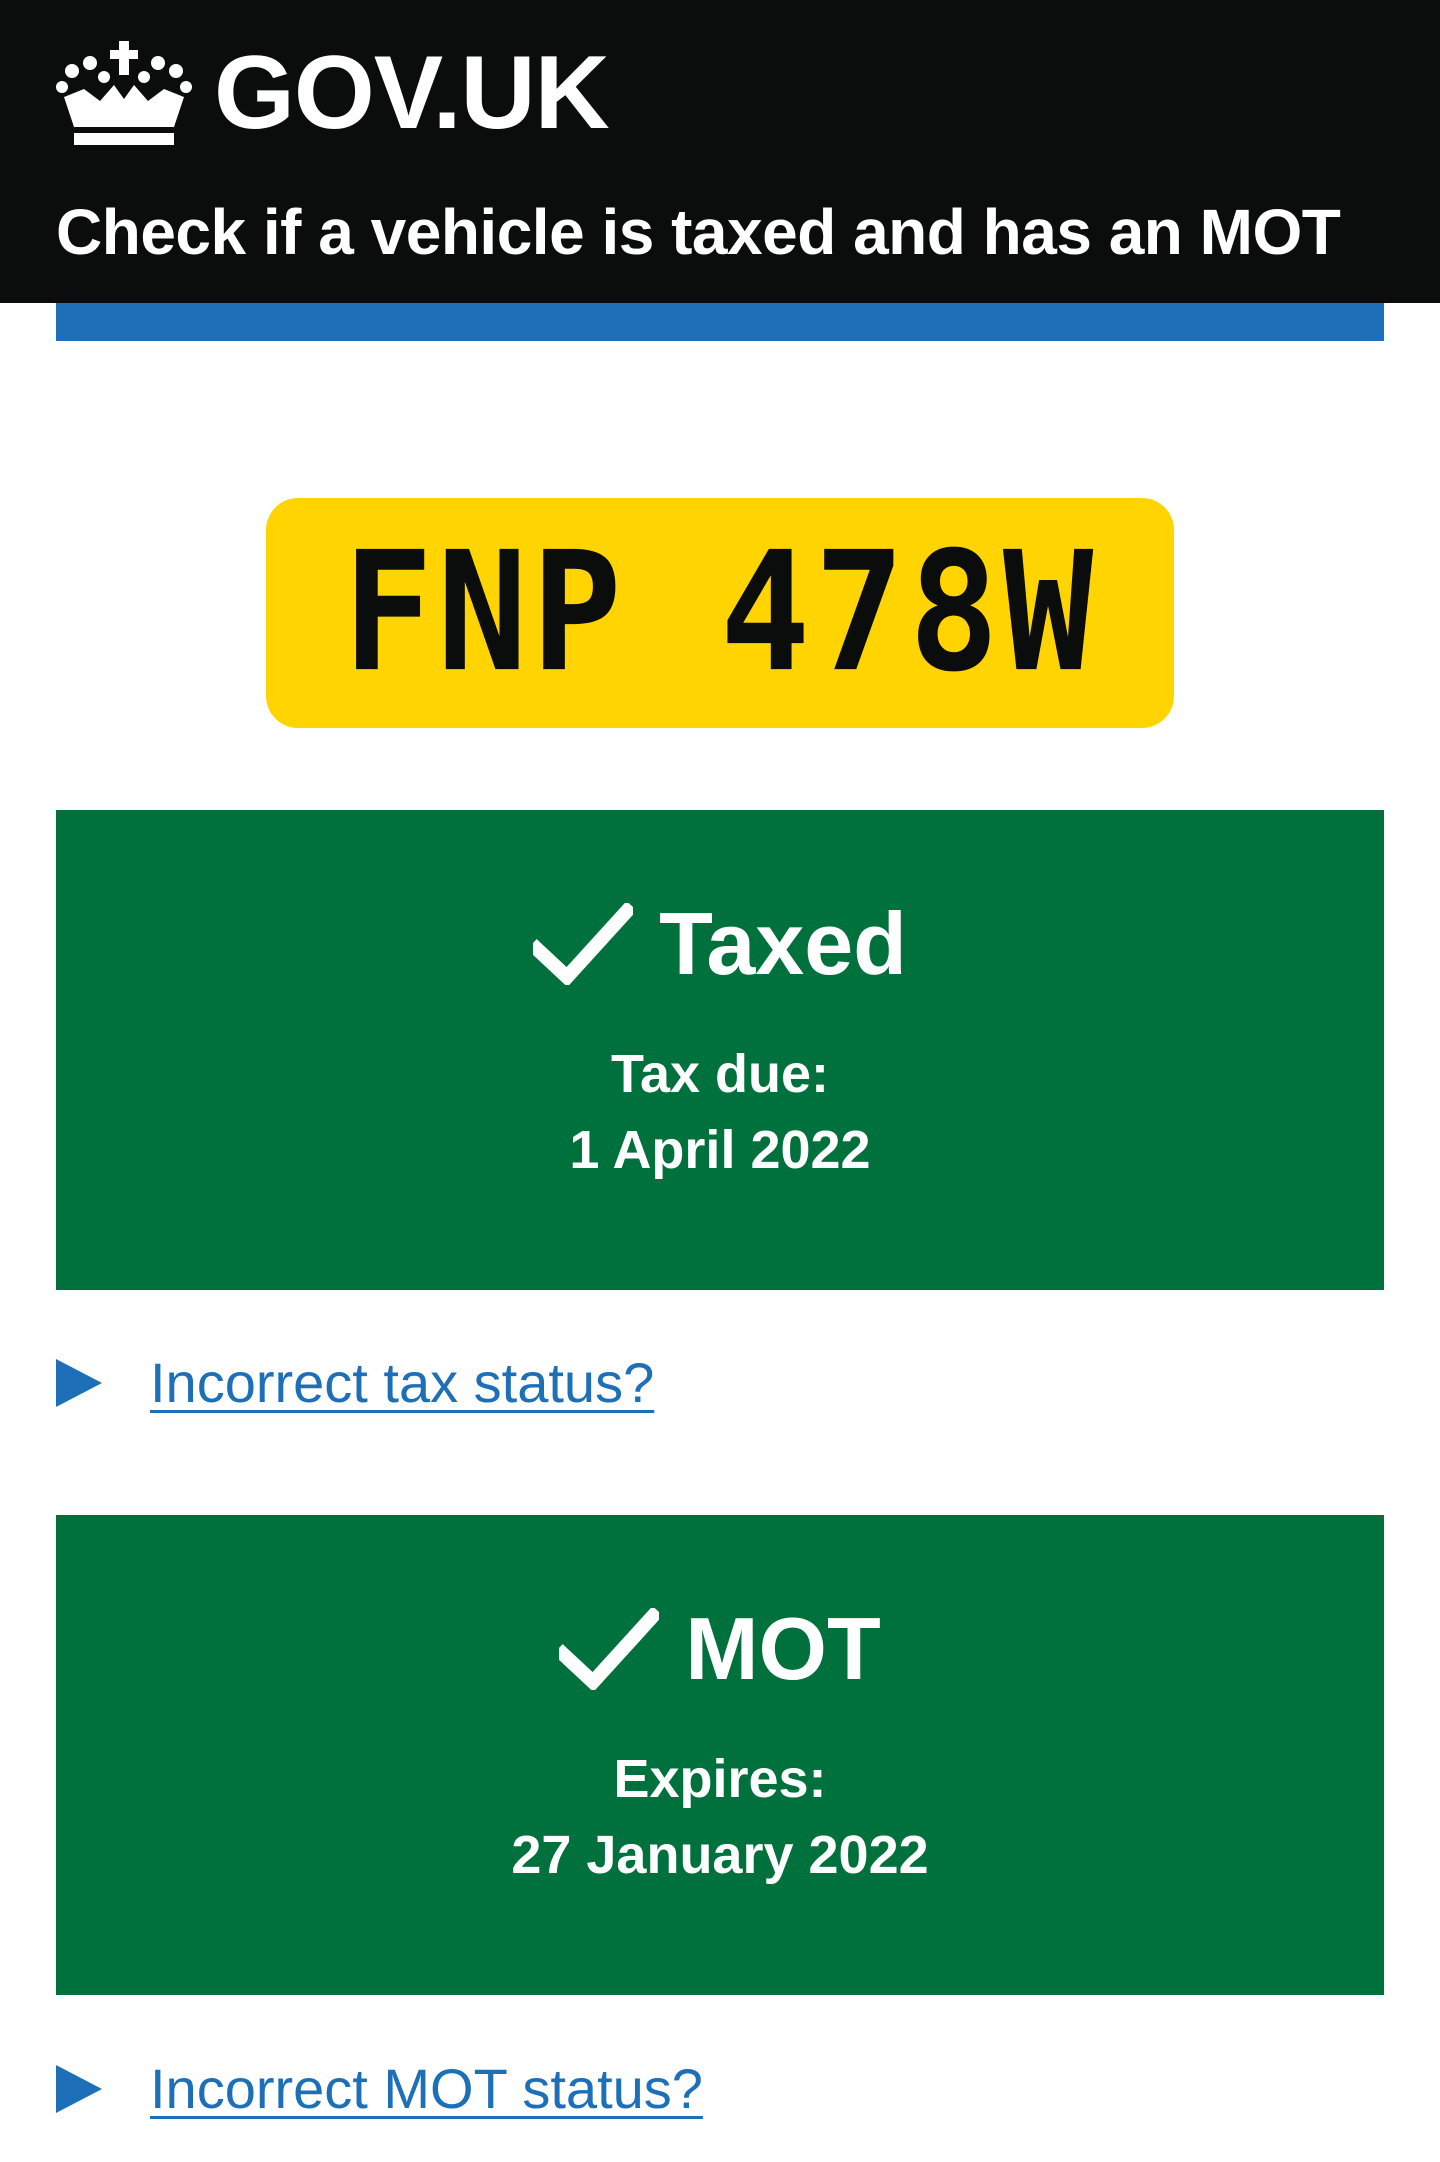  Describe the element at coordinates (412, 93) in the screenshot. I see `logo-text: GOV.UK` at that location.